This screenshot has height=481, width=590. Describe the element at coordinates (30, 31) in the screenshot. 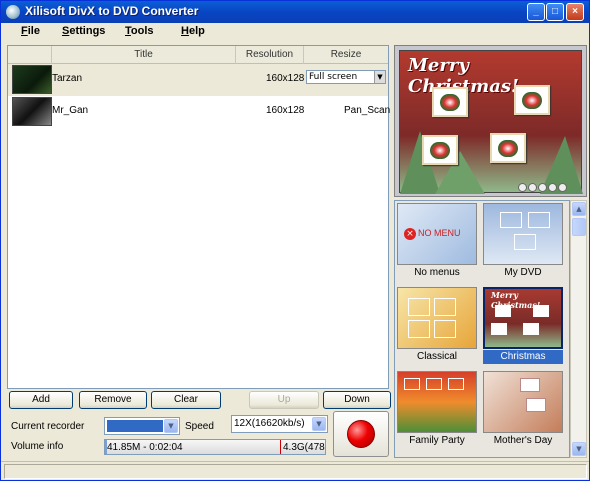

I see `menu-file: File` at that location.